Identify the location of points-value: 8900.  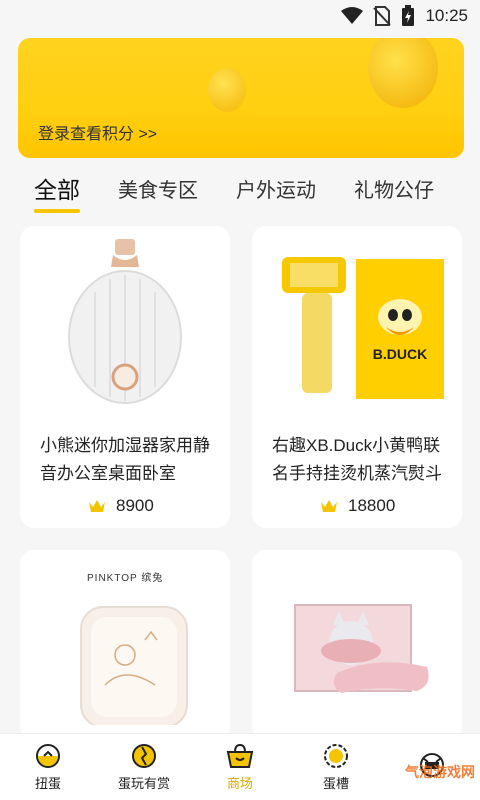
(135, 505).